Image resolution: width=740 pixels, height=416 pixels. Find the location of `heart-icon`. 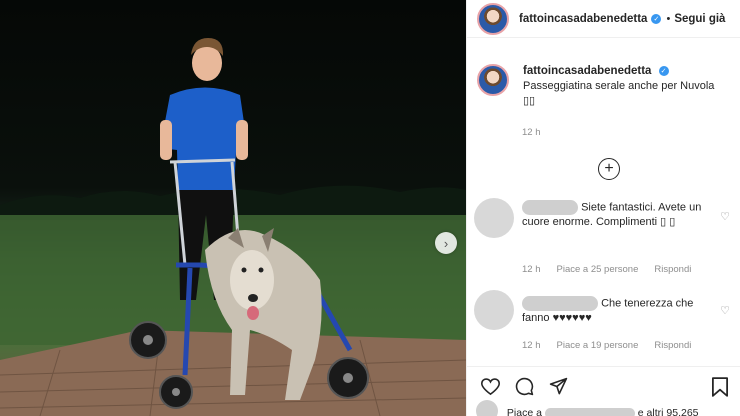

heart-icon is located at coordinates (490, 386).